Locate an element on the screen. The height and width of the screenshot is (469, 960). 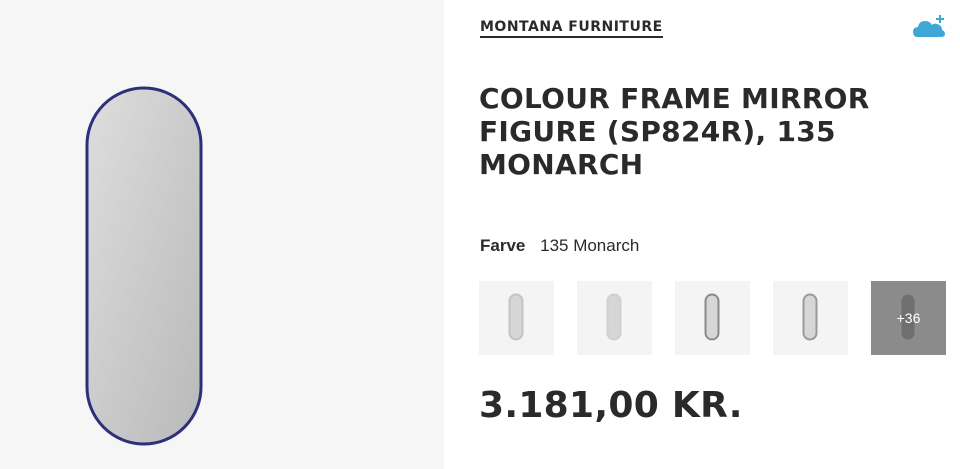
color-value: 135 Monarch is located at coordinates (590, 245).